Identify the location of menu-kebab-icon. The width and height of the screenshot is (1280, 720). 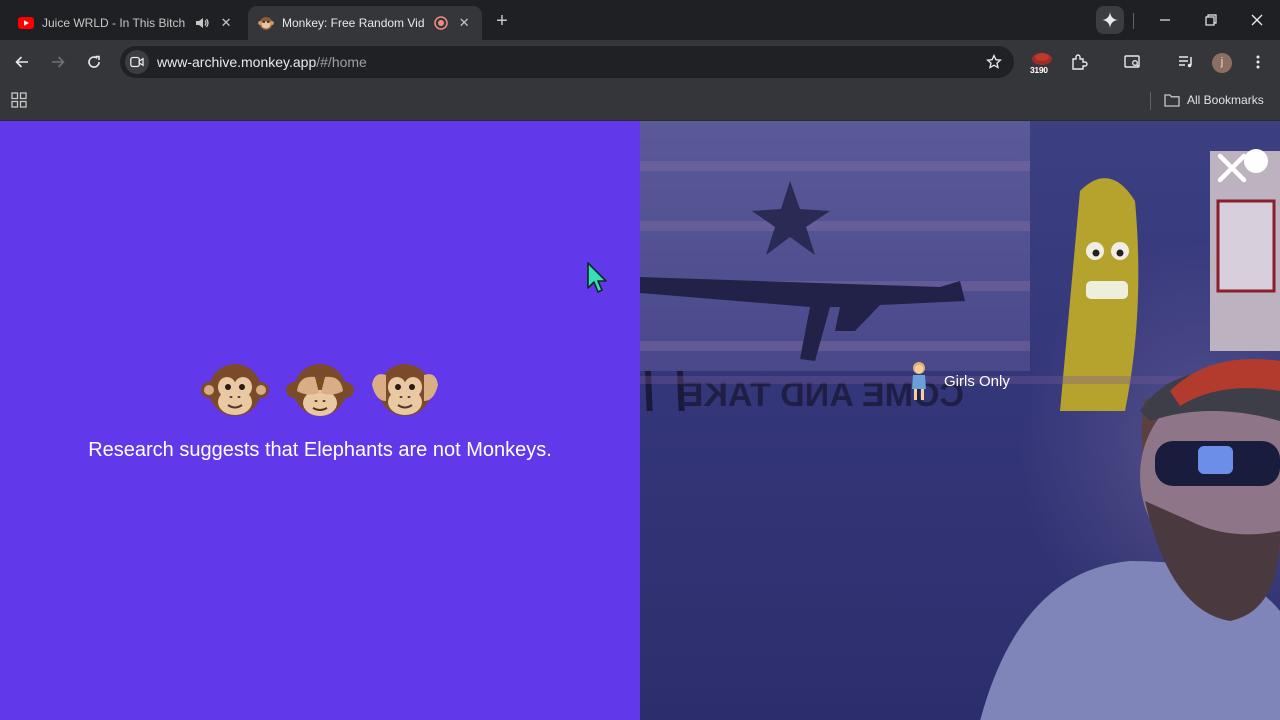
(1258, 62).